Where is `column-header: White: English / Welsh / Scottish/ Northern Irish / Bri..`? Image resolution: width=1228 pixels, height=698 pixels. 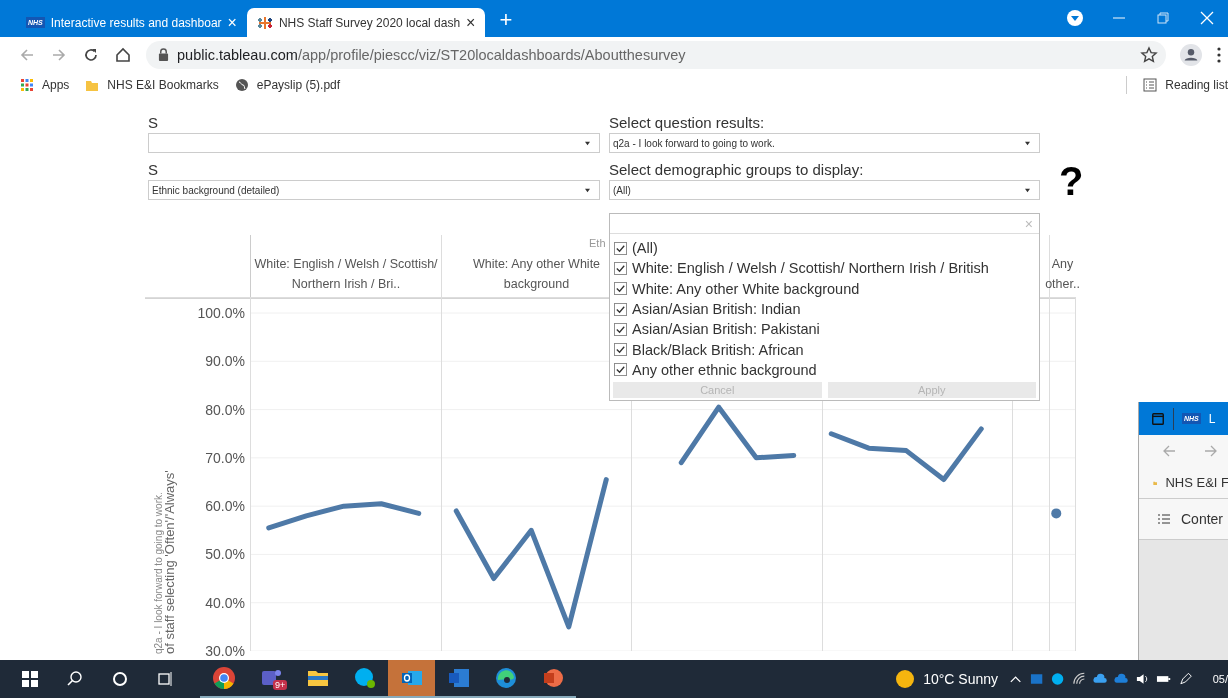 column-header: White: English / Welsh / Scottish/ Northern Irish / Bri.. is located at coordinates (346, 274).